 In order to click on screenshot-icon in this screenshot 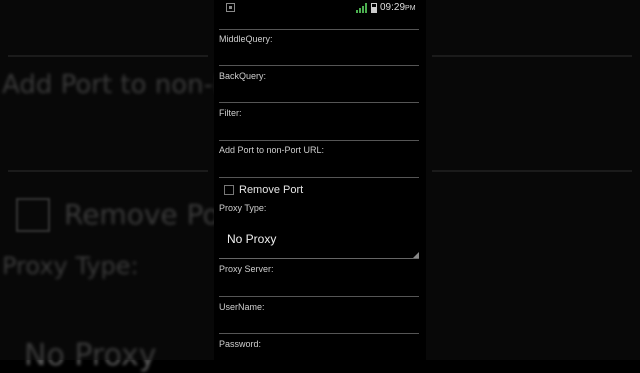, I will do `click(230, 7)`.